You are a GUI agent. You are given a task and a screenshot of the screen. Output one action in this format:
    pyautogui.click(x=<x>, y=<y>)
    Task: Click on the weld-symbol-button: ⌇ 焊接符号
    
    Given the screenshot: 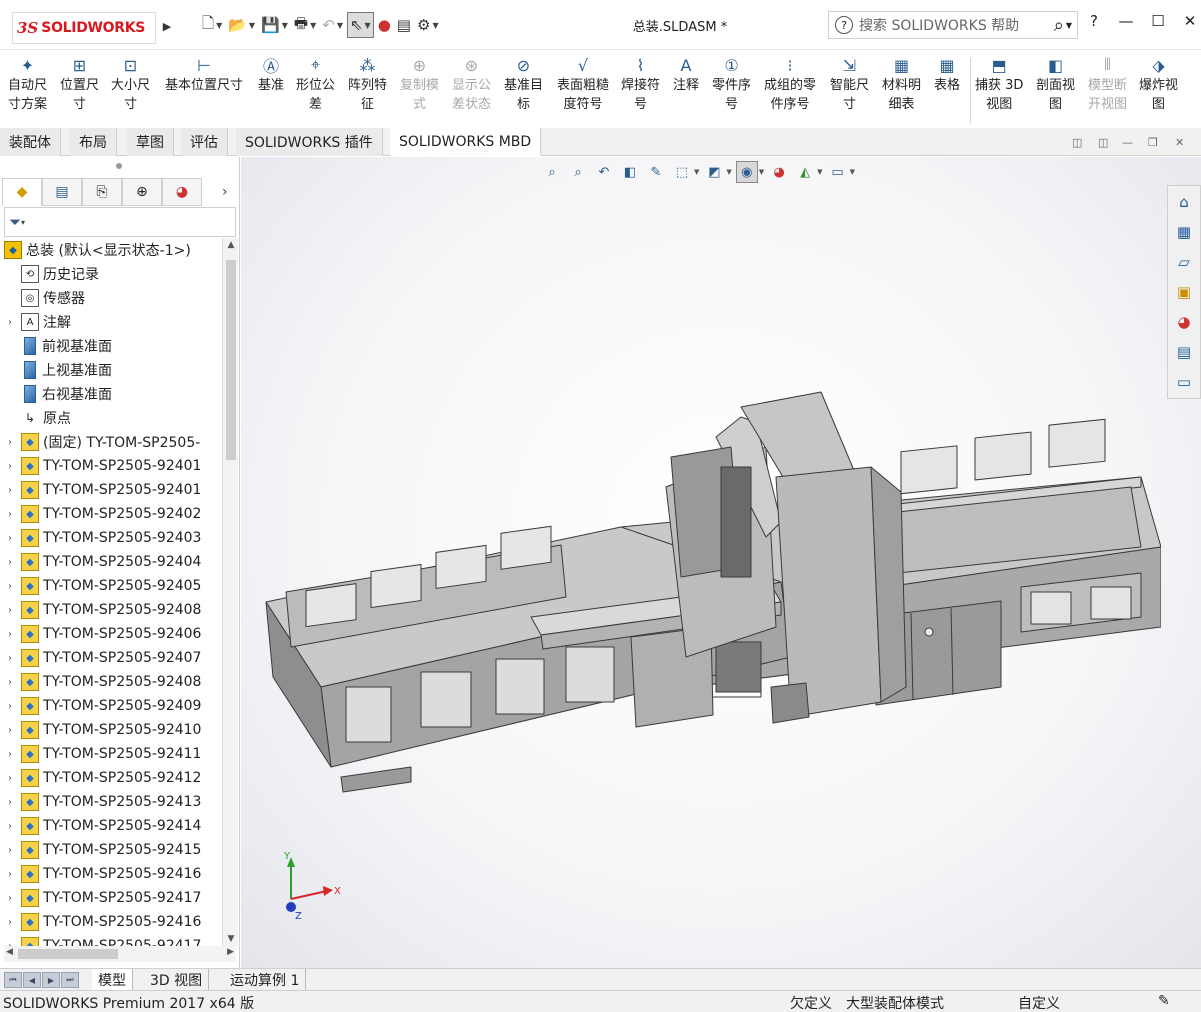 What is the action you would take?
    pyautogui.click(x=640, y=84)
    